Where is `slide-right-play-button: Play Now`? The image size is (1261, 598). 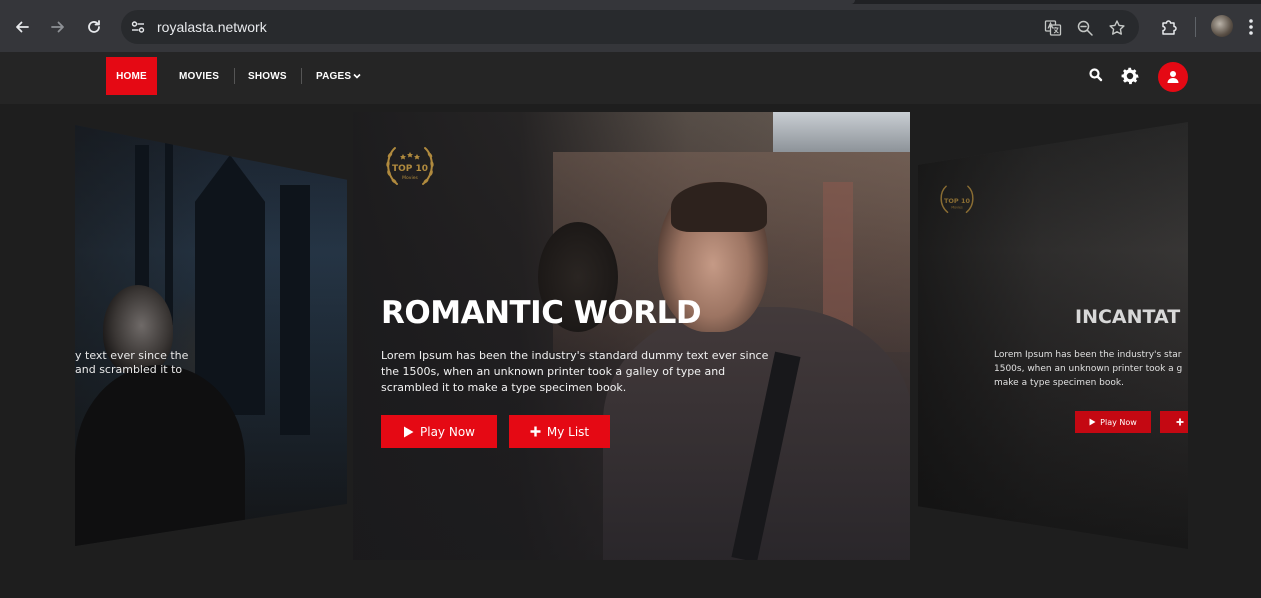
slide-right-play-button: Play Now is located at coordinates (1113, 422).